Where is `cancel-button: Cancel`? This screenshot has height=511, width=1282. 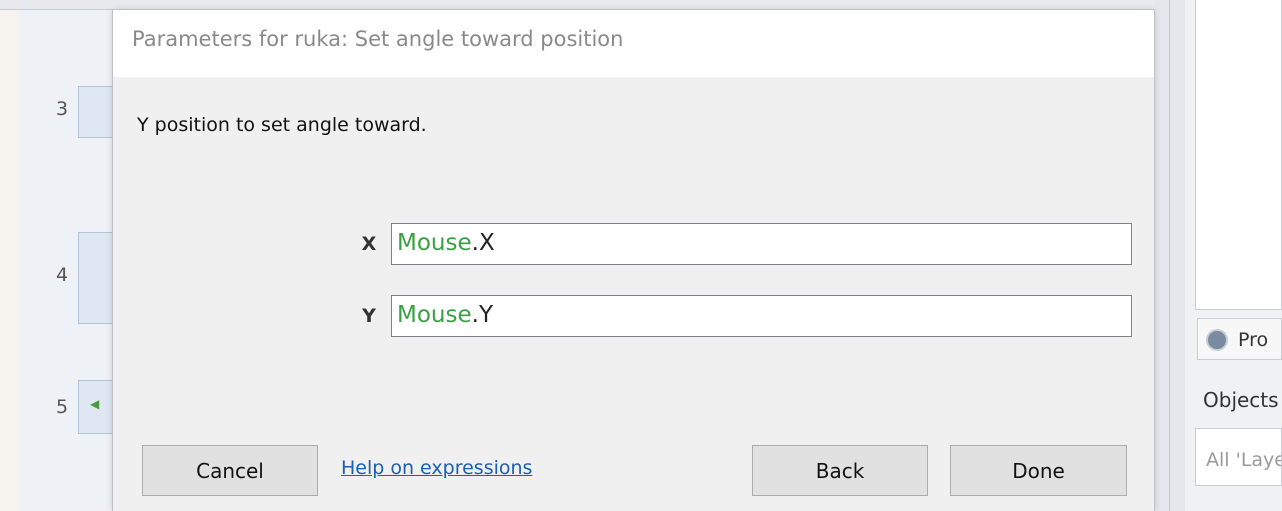
cancel-button: Cancel is located at coordinates (230, 470).